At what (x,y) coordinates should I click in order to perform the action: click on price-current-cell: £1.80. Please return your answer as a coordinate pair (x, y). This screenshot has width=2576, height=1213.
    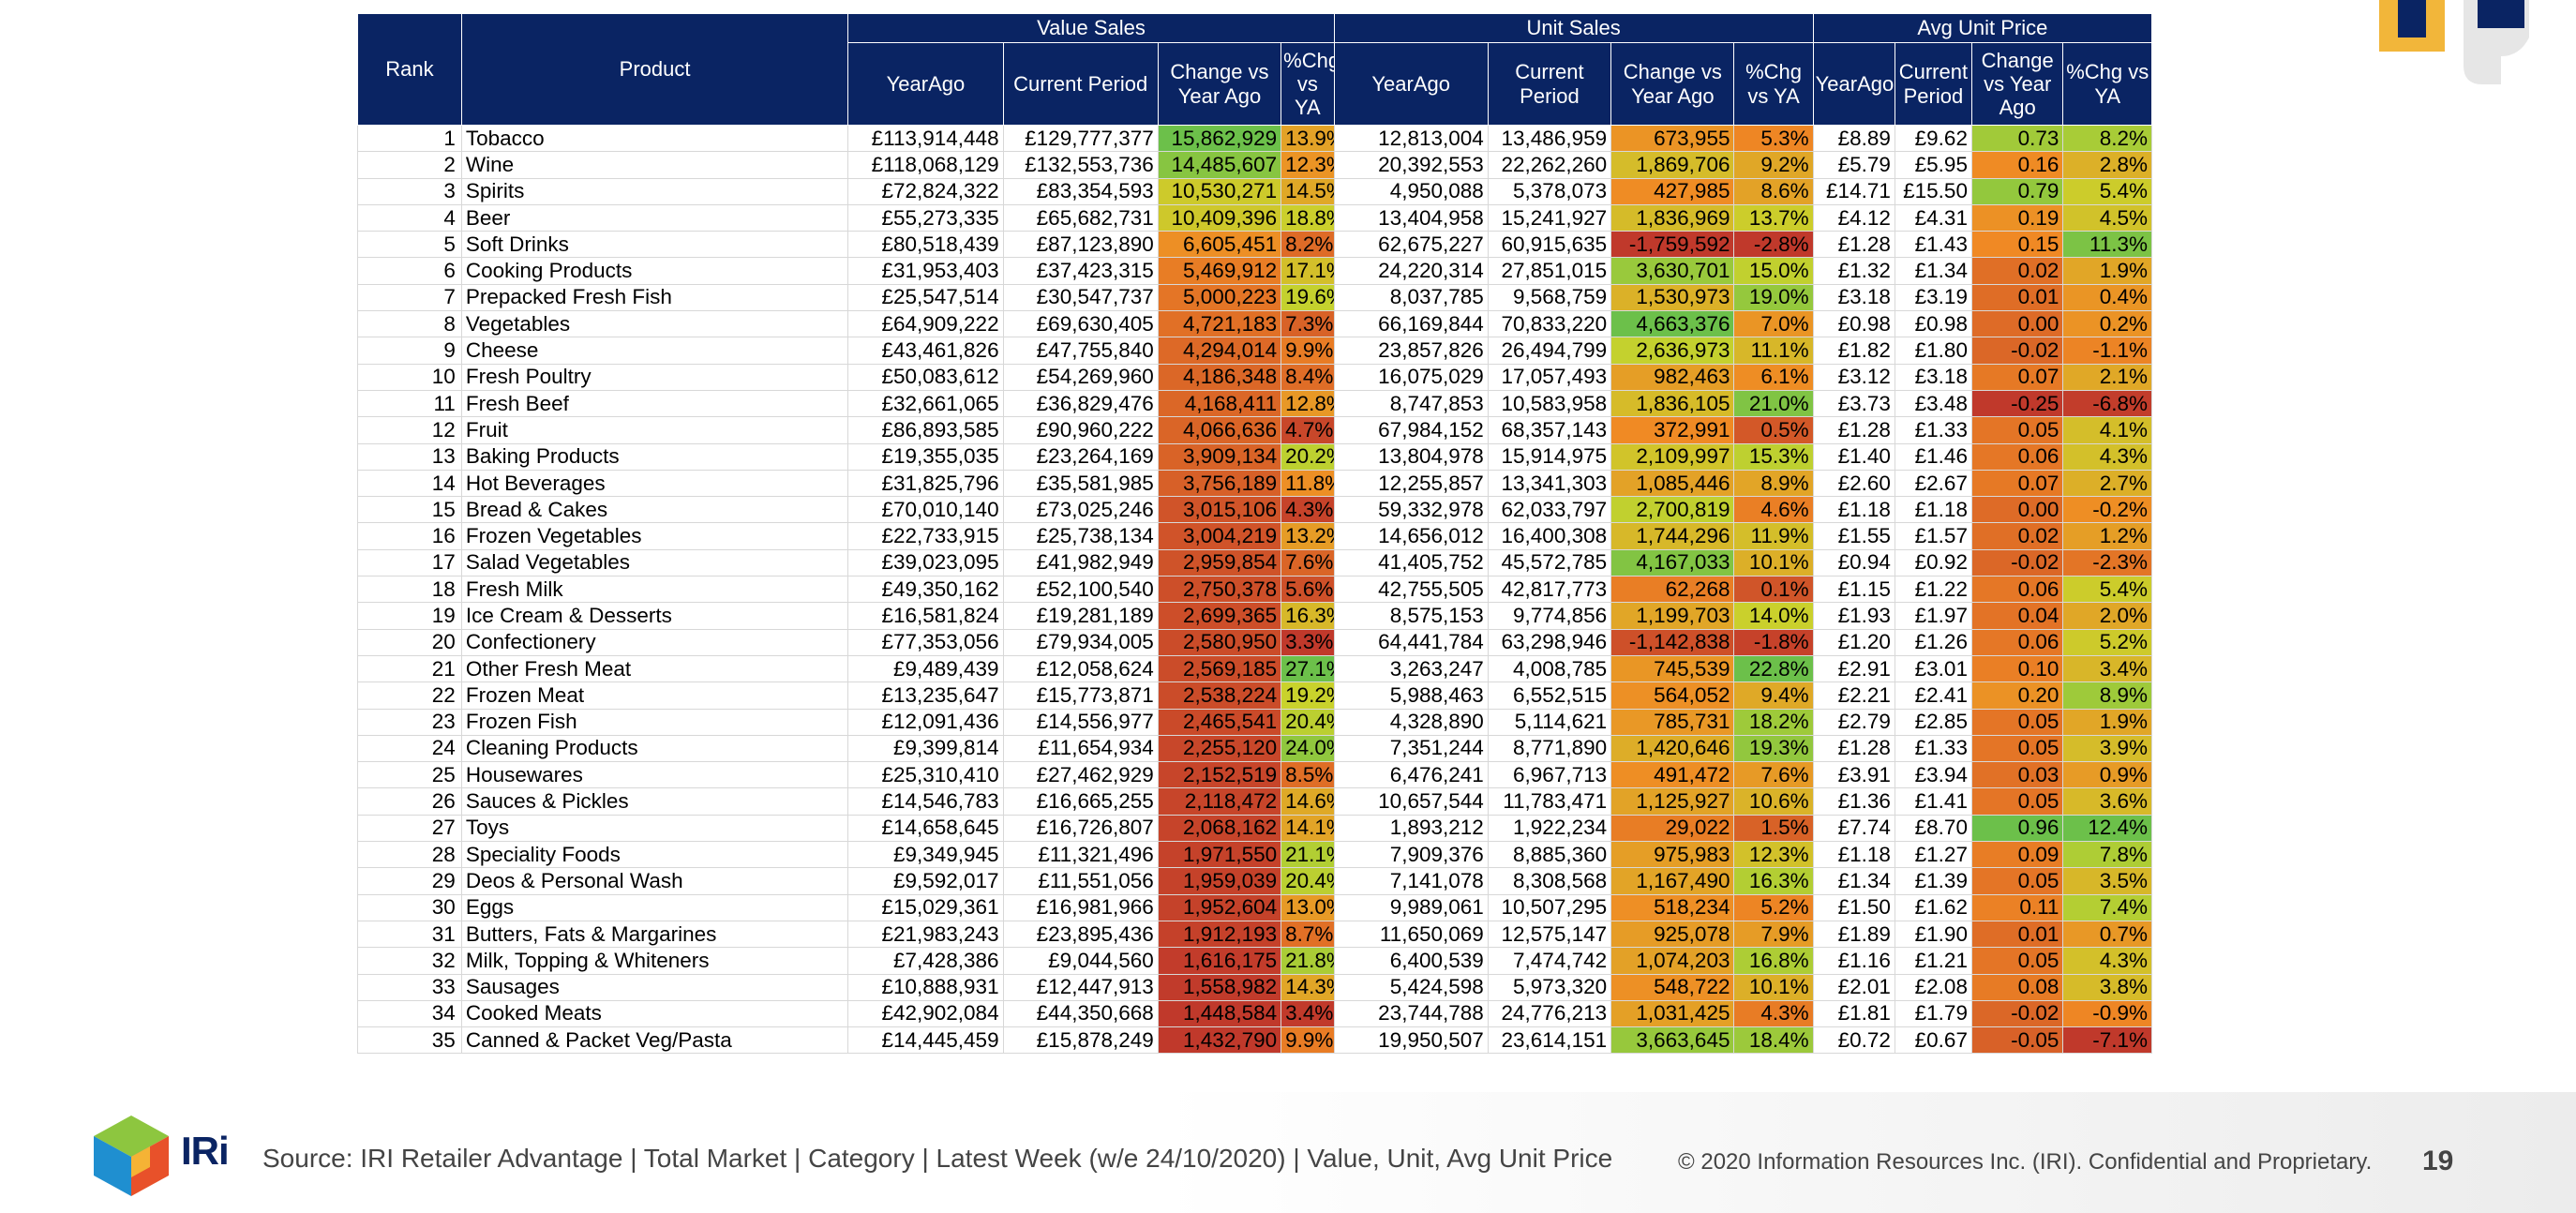
    Looking at the image, I should click on (1933, 351).